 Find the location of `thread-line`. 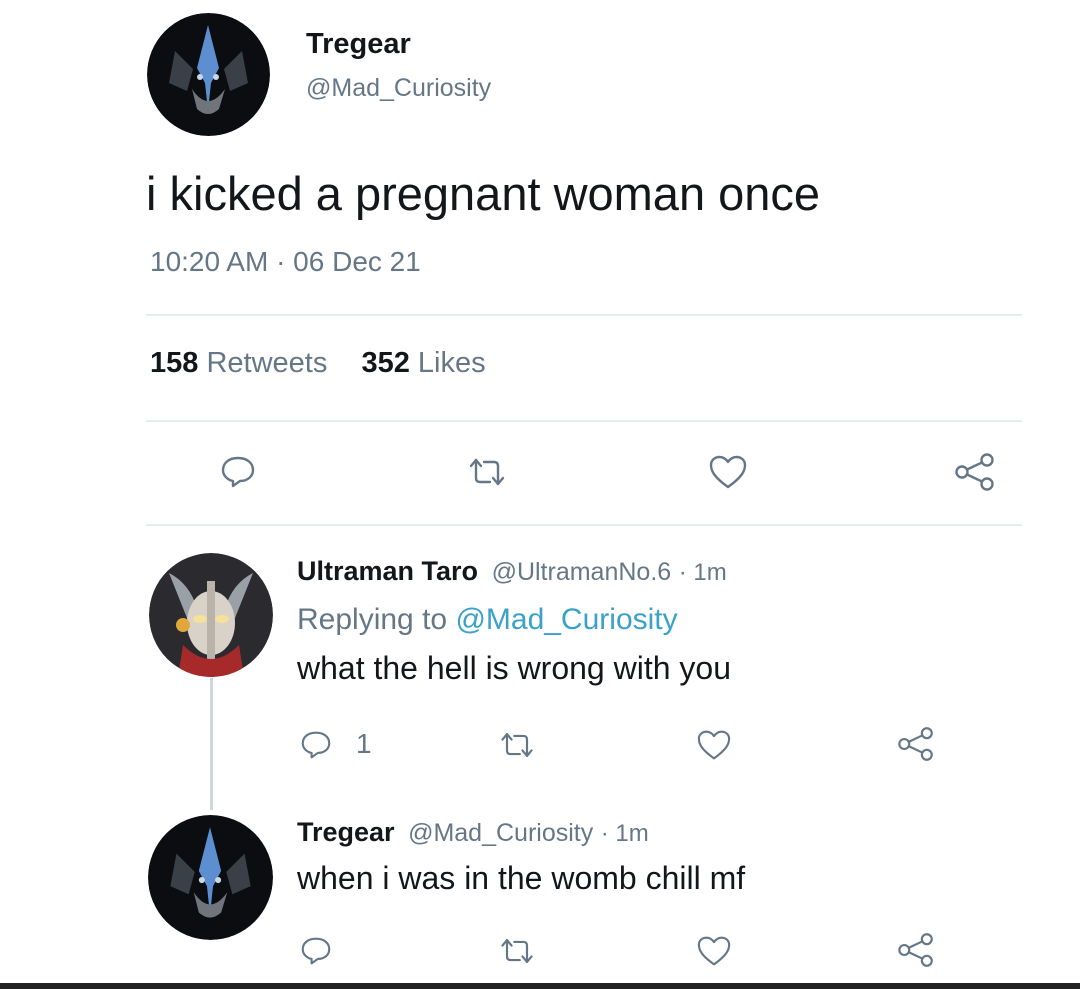

thread-line is located at coordinates (211, 744).